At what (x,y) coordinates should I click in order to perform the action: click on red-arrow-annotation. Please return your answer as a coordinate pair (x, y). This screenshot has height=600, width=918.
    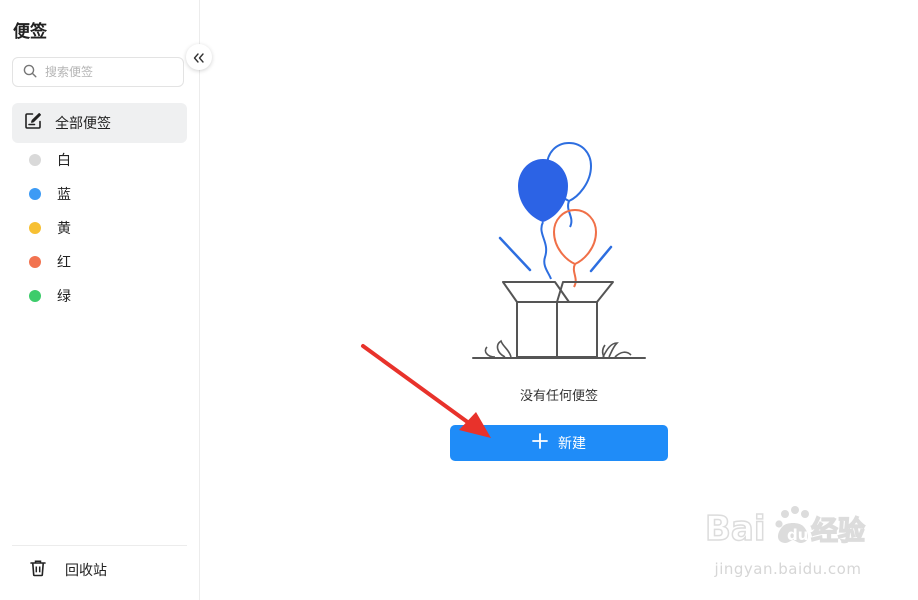
    Looking at the image, I should click on (427, 394).